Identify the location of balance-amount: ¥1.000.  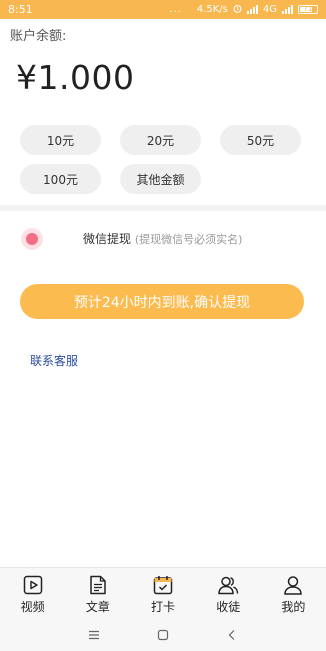
(75, 77).